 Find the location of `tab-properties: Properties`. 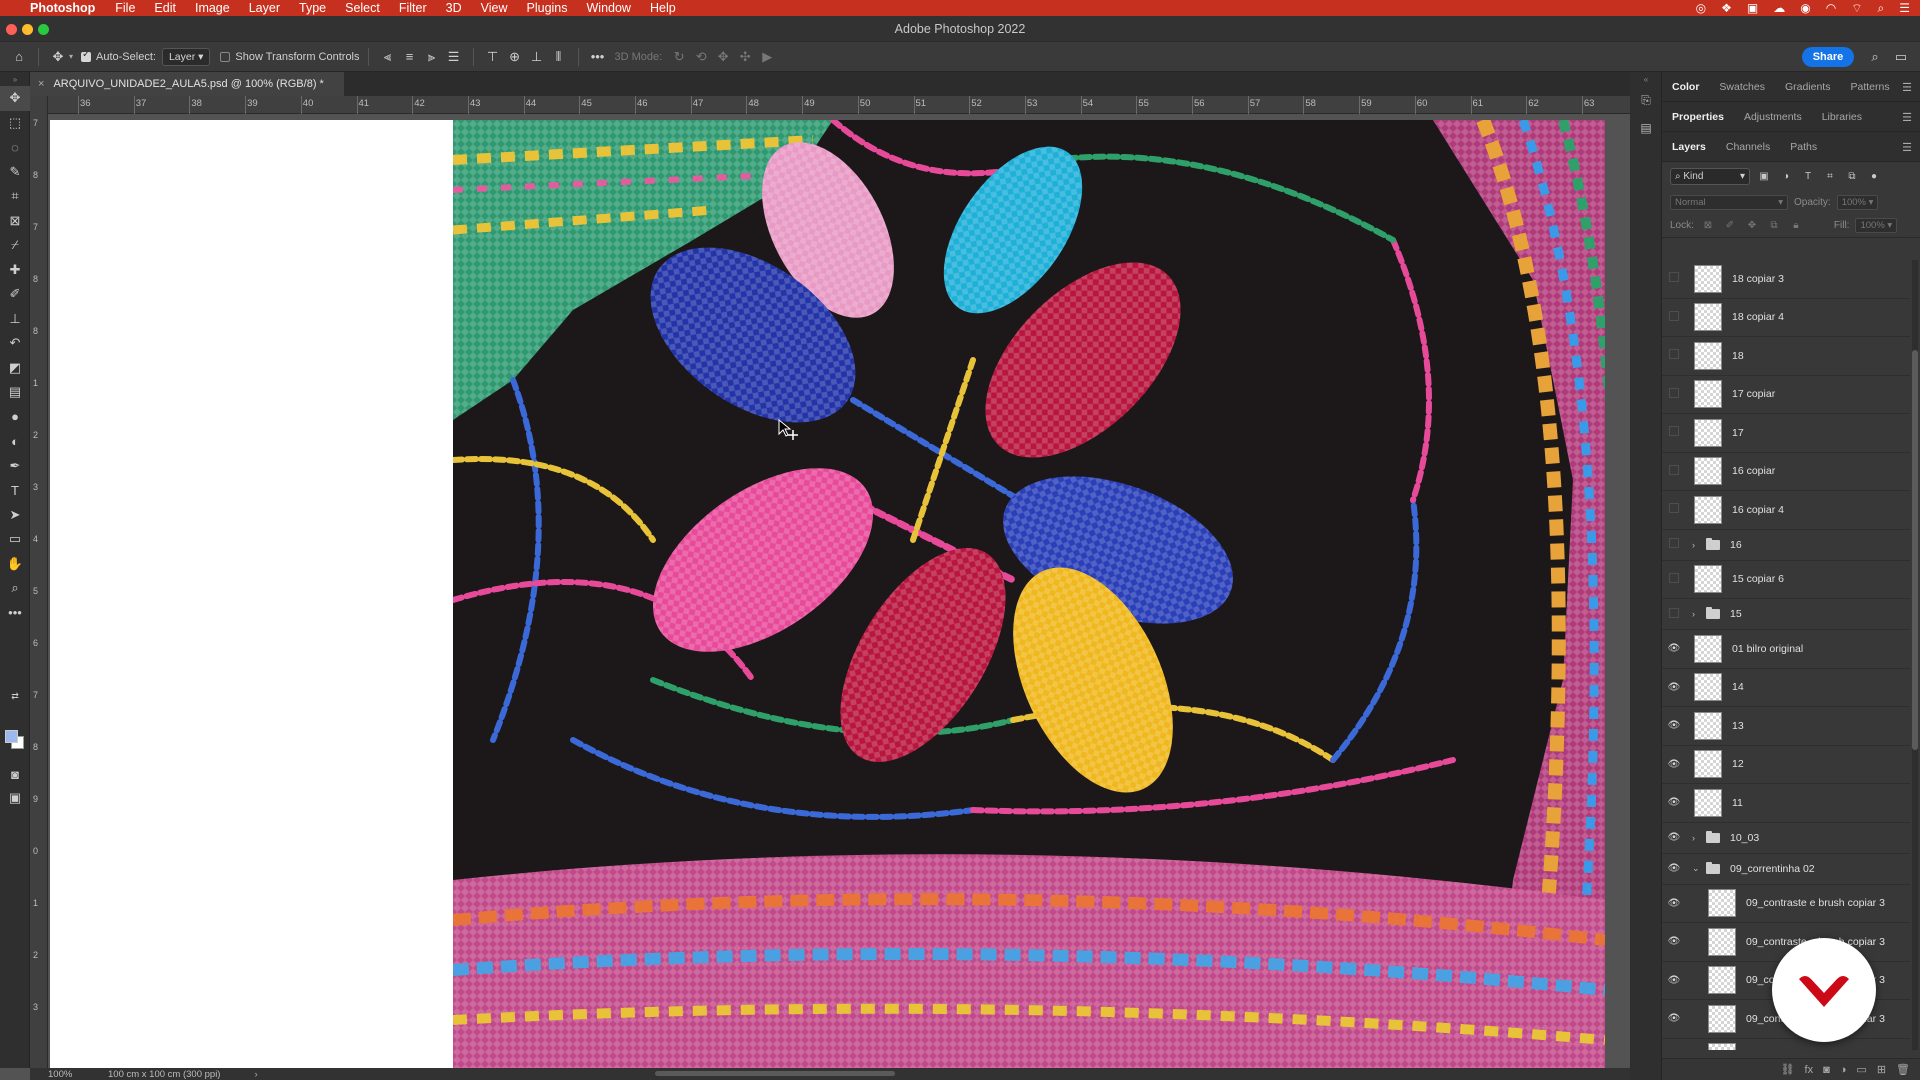

tab-properties: Properties is located at coordinates (1698, 117).